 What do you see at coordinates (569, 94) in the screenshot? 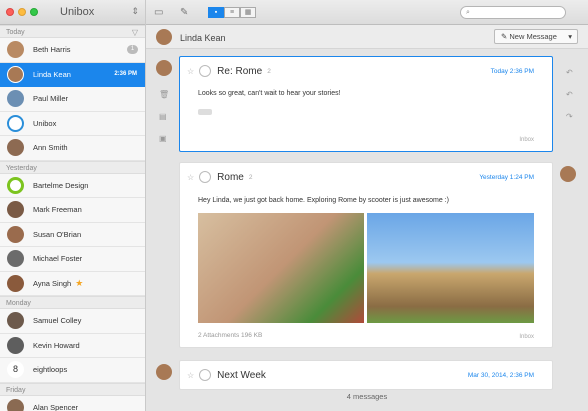
I see `reply-all-icon: ↶` at bounding box center [569, 94].